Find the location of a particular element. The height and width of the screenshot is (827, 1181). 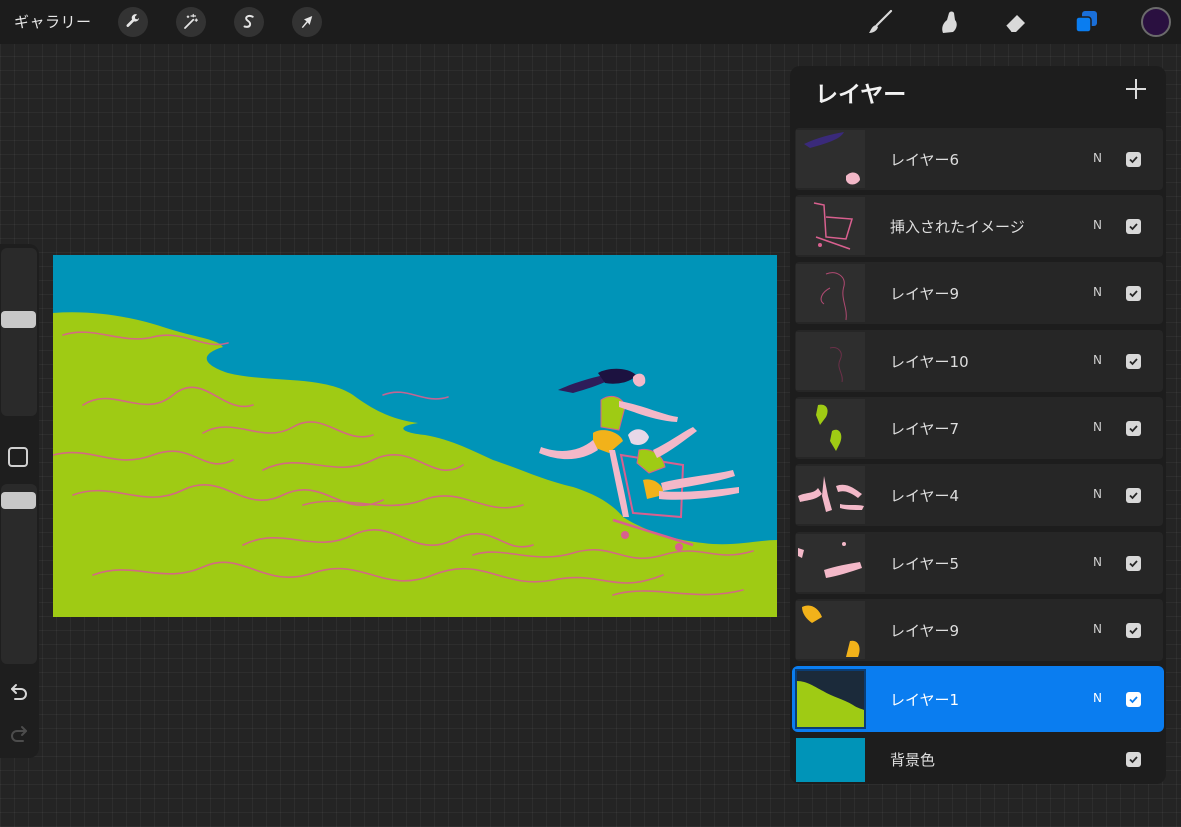

opacity-slider is located at coordinates (19, 574).